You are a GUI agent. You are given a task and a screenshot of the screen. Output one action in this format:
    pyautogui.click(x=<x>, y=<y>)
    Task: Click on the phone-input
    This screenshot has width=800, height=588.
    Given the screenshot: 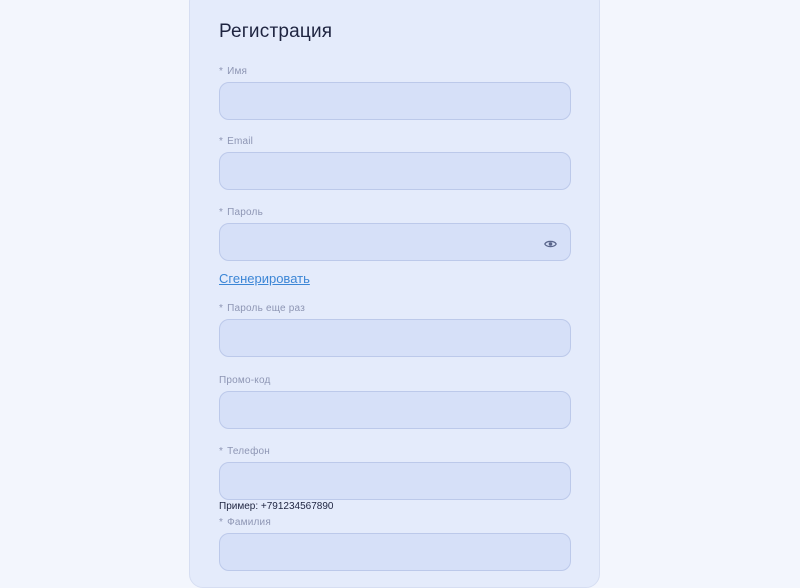 What is the action you would take?
    pyautogui.click(x=395, y=481)
    